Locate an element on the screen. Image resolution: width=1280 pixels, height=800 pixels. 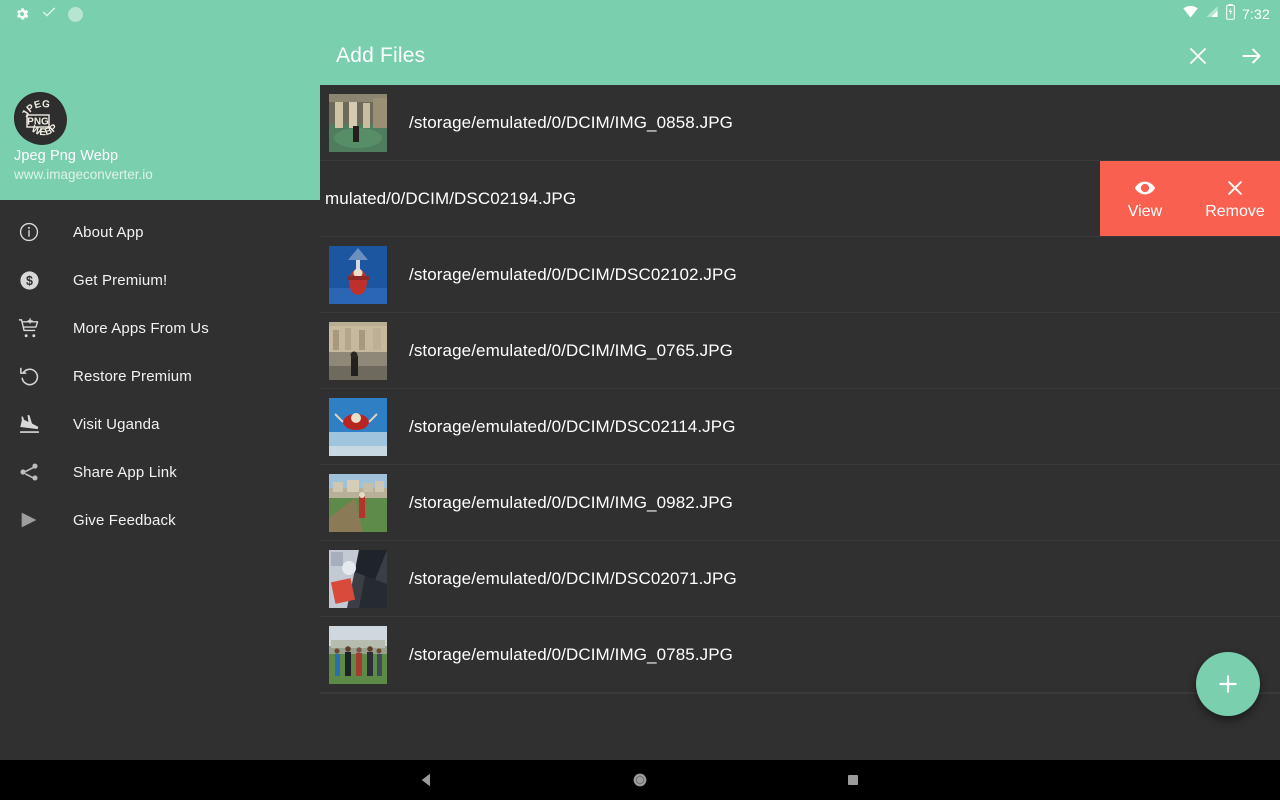
swipe-actions-panel: View Remove is located at coordinates (1190, 198).